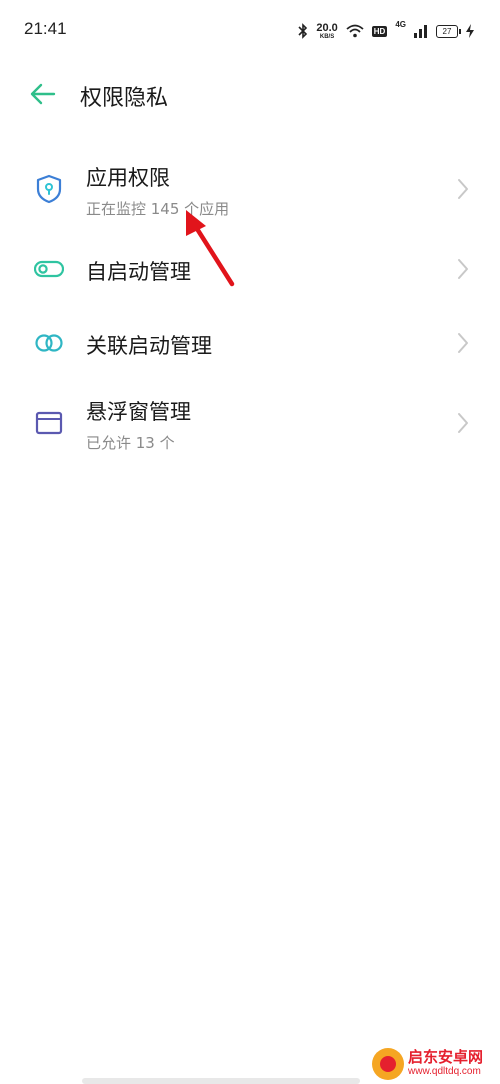  What do you see at coordinates (43, 94) in the screenshot?
I see `back-arrow-icon` at bounding box center [43, 94].